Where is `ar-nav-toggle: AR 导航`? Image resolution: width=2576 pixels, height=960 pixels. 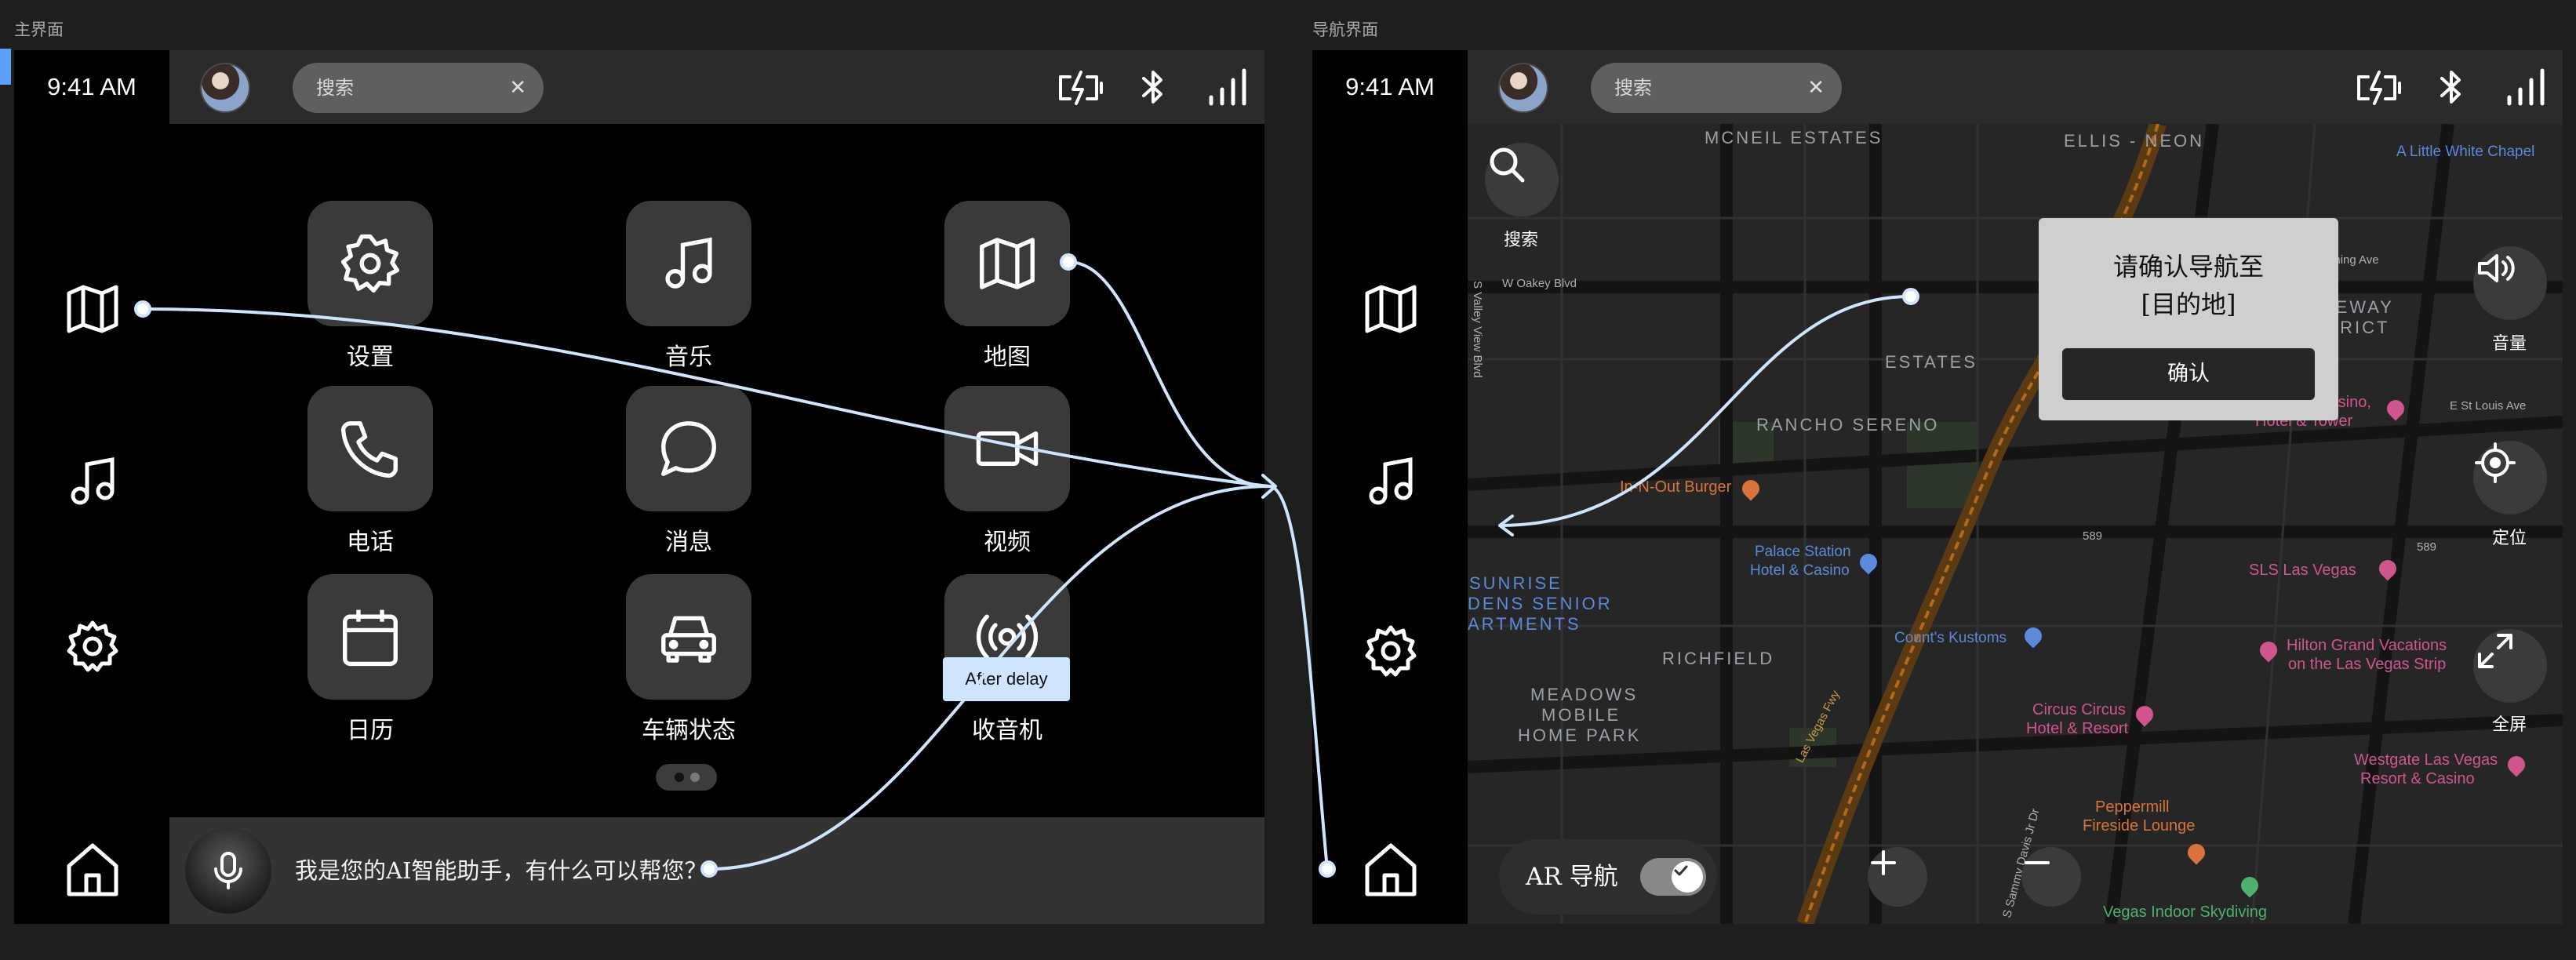 ar-nav-toggle: AR 导航 is located at coordinates (1608, 877).